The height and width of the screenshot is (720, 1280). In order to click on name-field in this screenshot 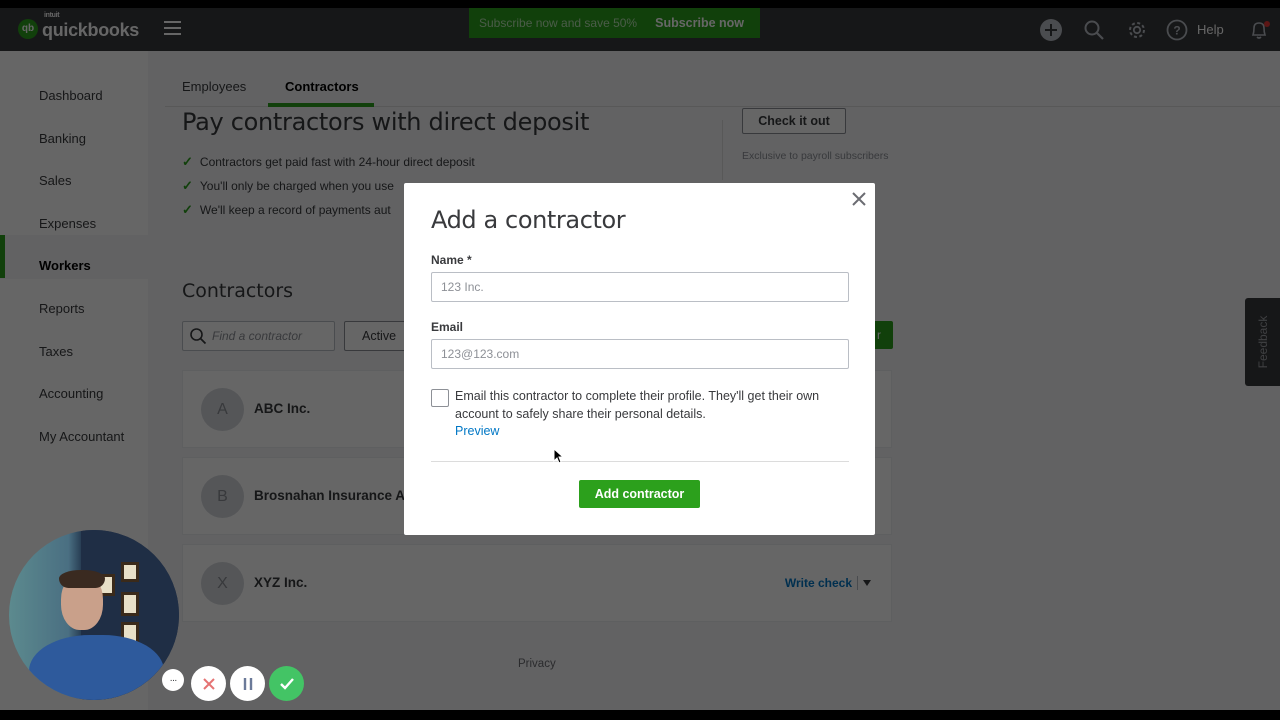, I will do `click(640, 287)`.